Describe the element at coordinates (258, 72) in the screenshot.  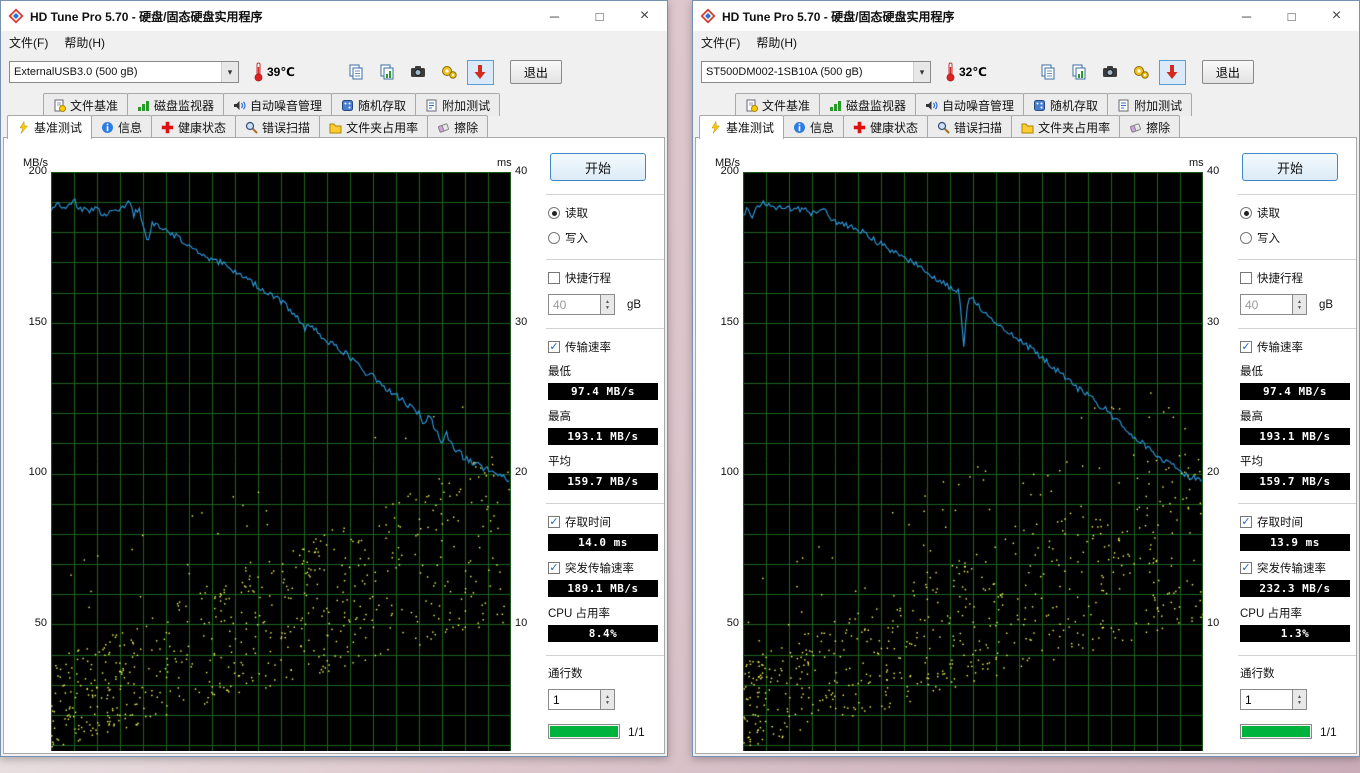
I see `thermometer-icon` at that location.